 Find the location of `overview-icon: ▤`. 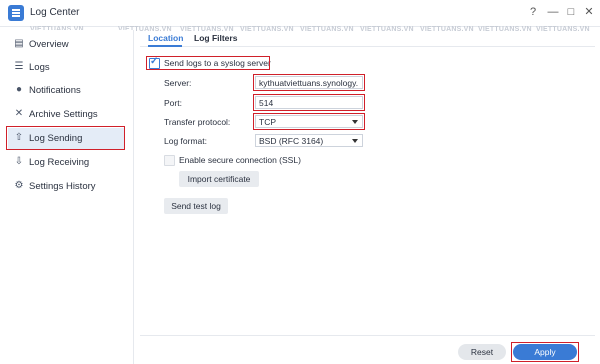

overview-icon: ▤ is located at coordinates (19, 43).